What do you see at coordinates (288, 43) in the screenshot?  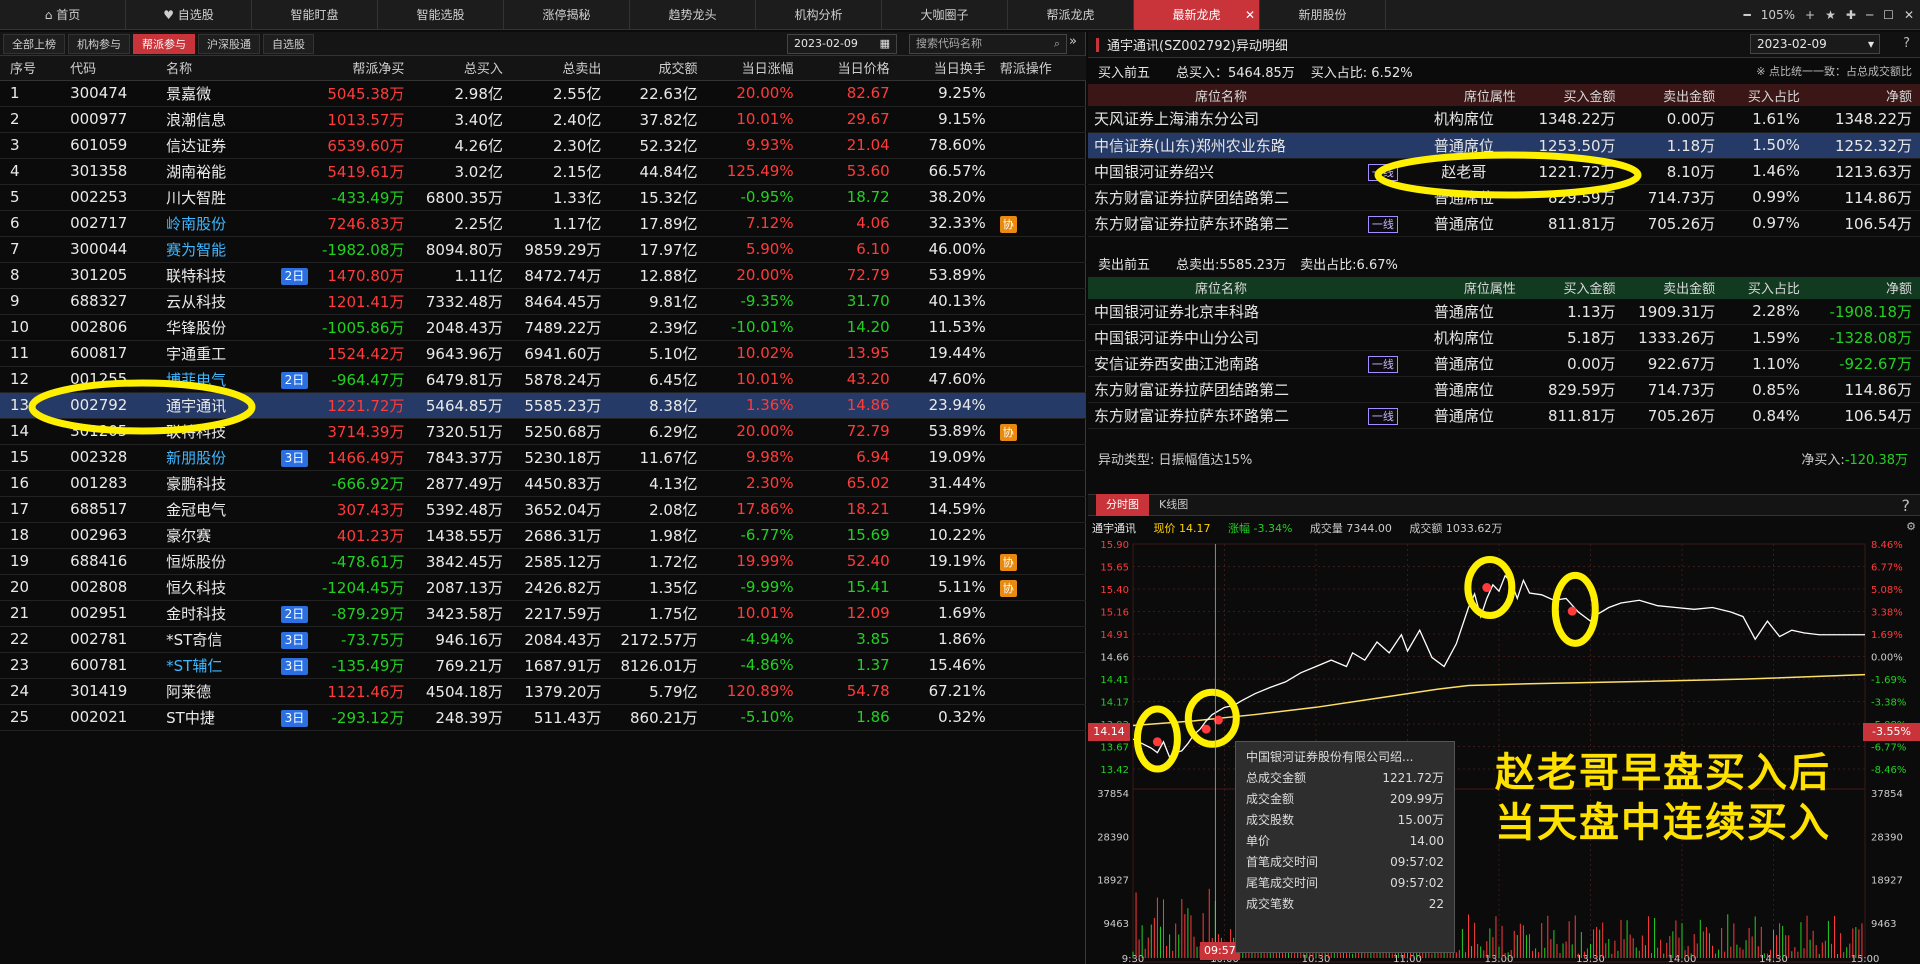 I see `subtab-watchlist: 自选股` at bounding box center [288, 43].